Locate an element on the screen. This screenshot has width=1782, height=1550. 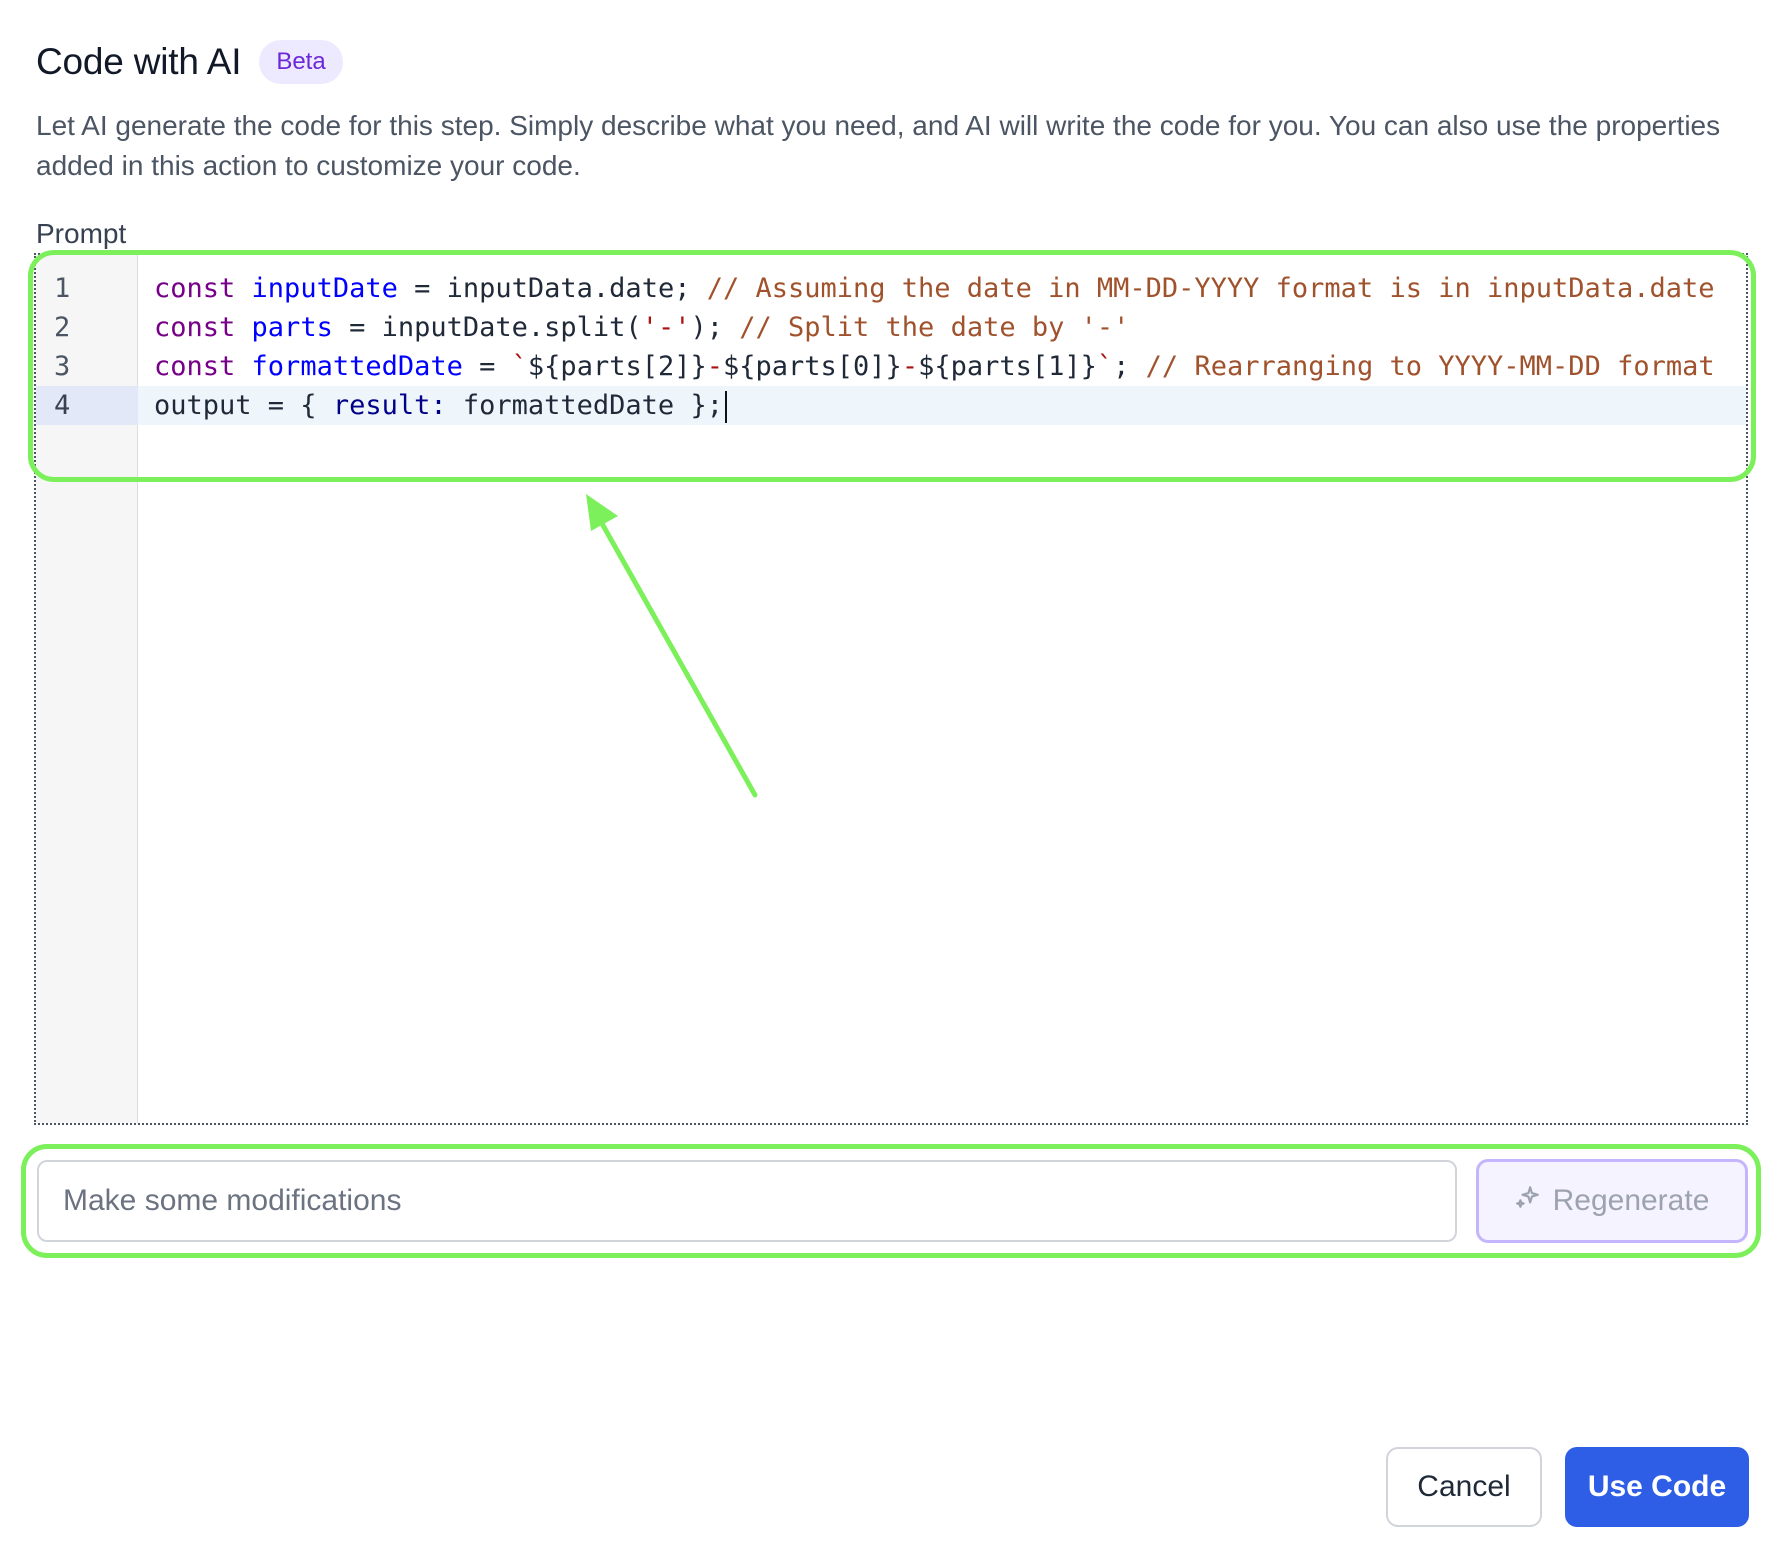
code-token: // Split the date by '-' is located at coordinates (934, 327).